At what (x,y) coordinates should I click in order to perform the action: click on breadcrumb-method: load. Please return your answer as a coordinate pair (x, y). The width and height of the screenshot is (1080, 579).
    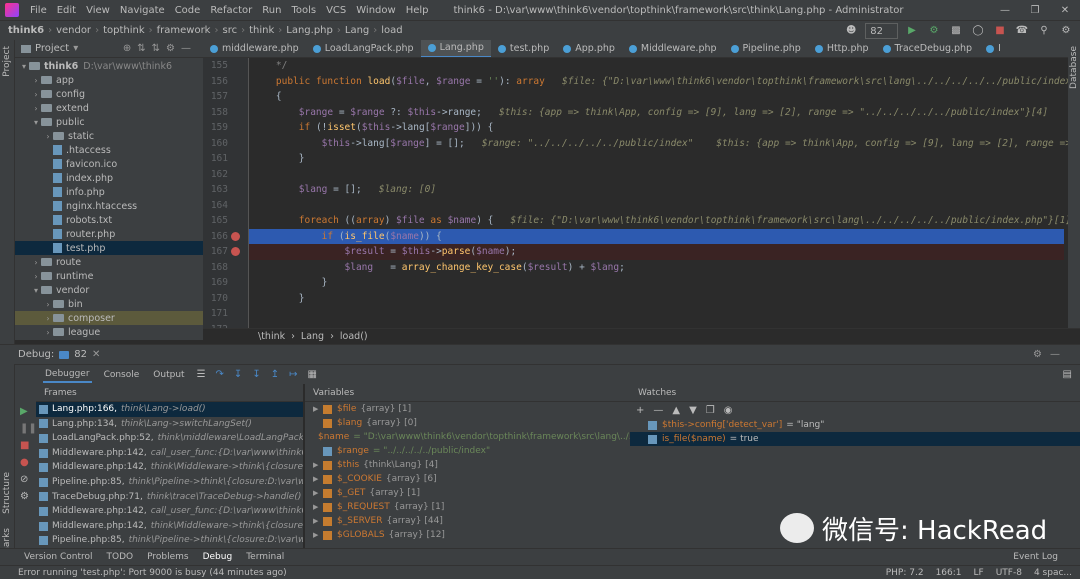
    Looking at the image, I should click on (391, 30).